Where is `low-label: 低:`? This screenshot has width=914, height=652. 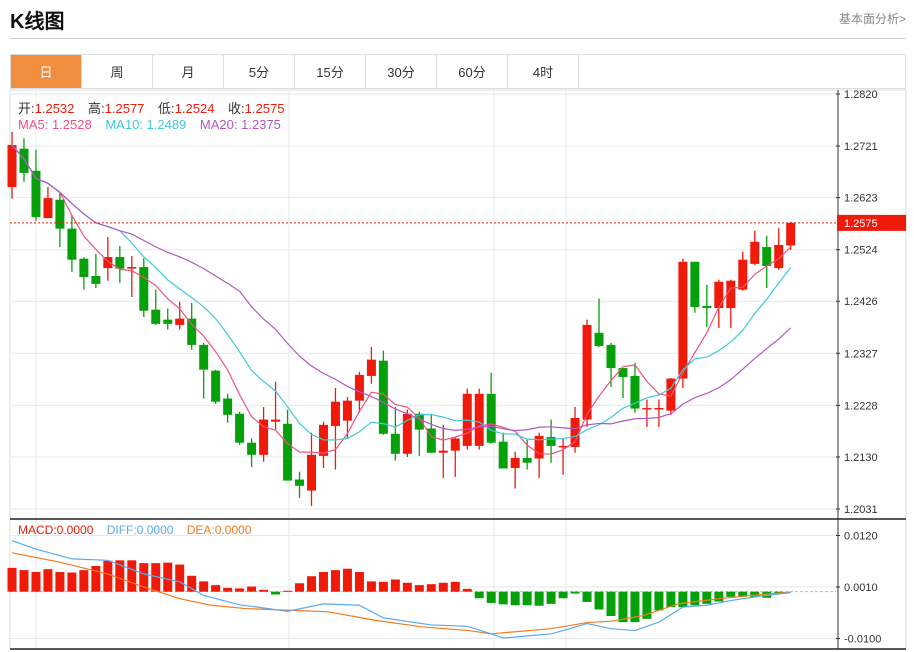 low-label: 低: is located at coordinates (166, 108).